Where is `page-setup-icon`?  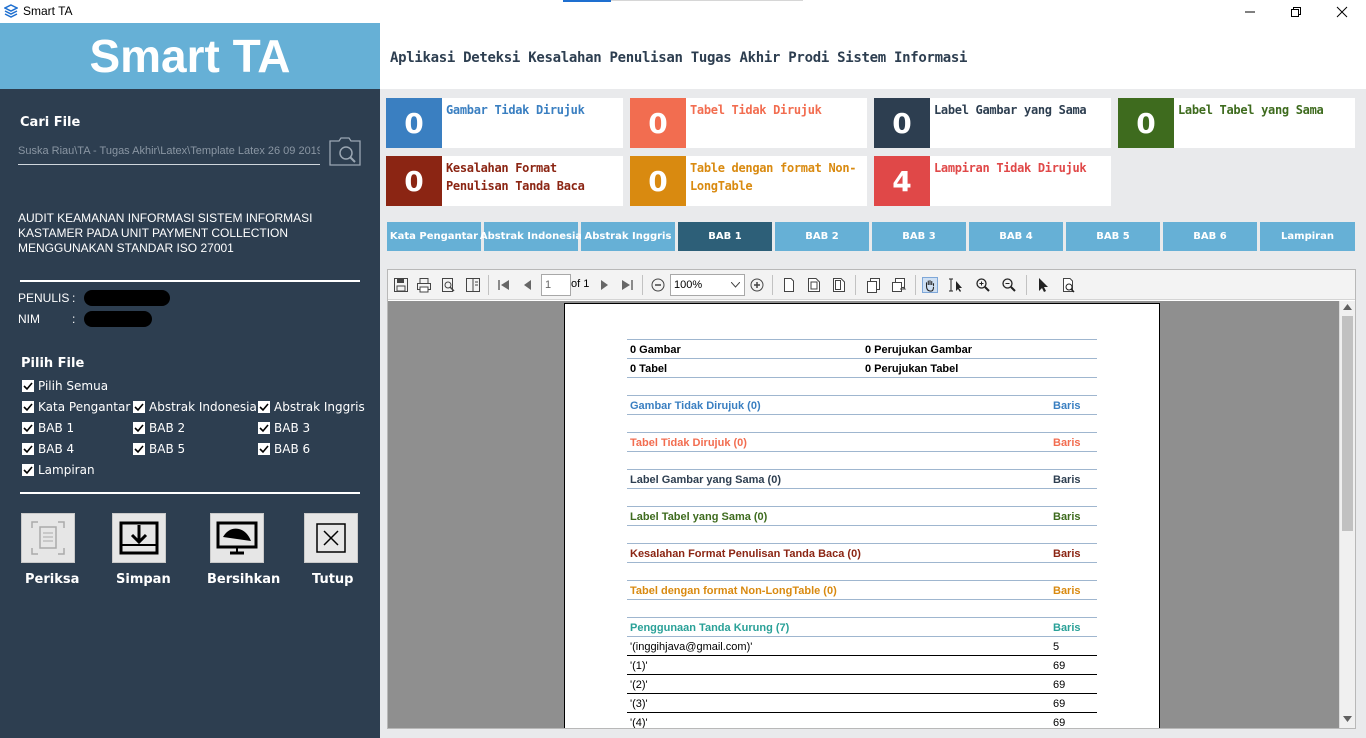 page-setup-icon is located at coordinates (473, 285).